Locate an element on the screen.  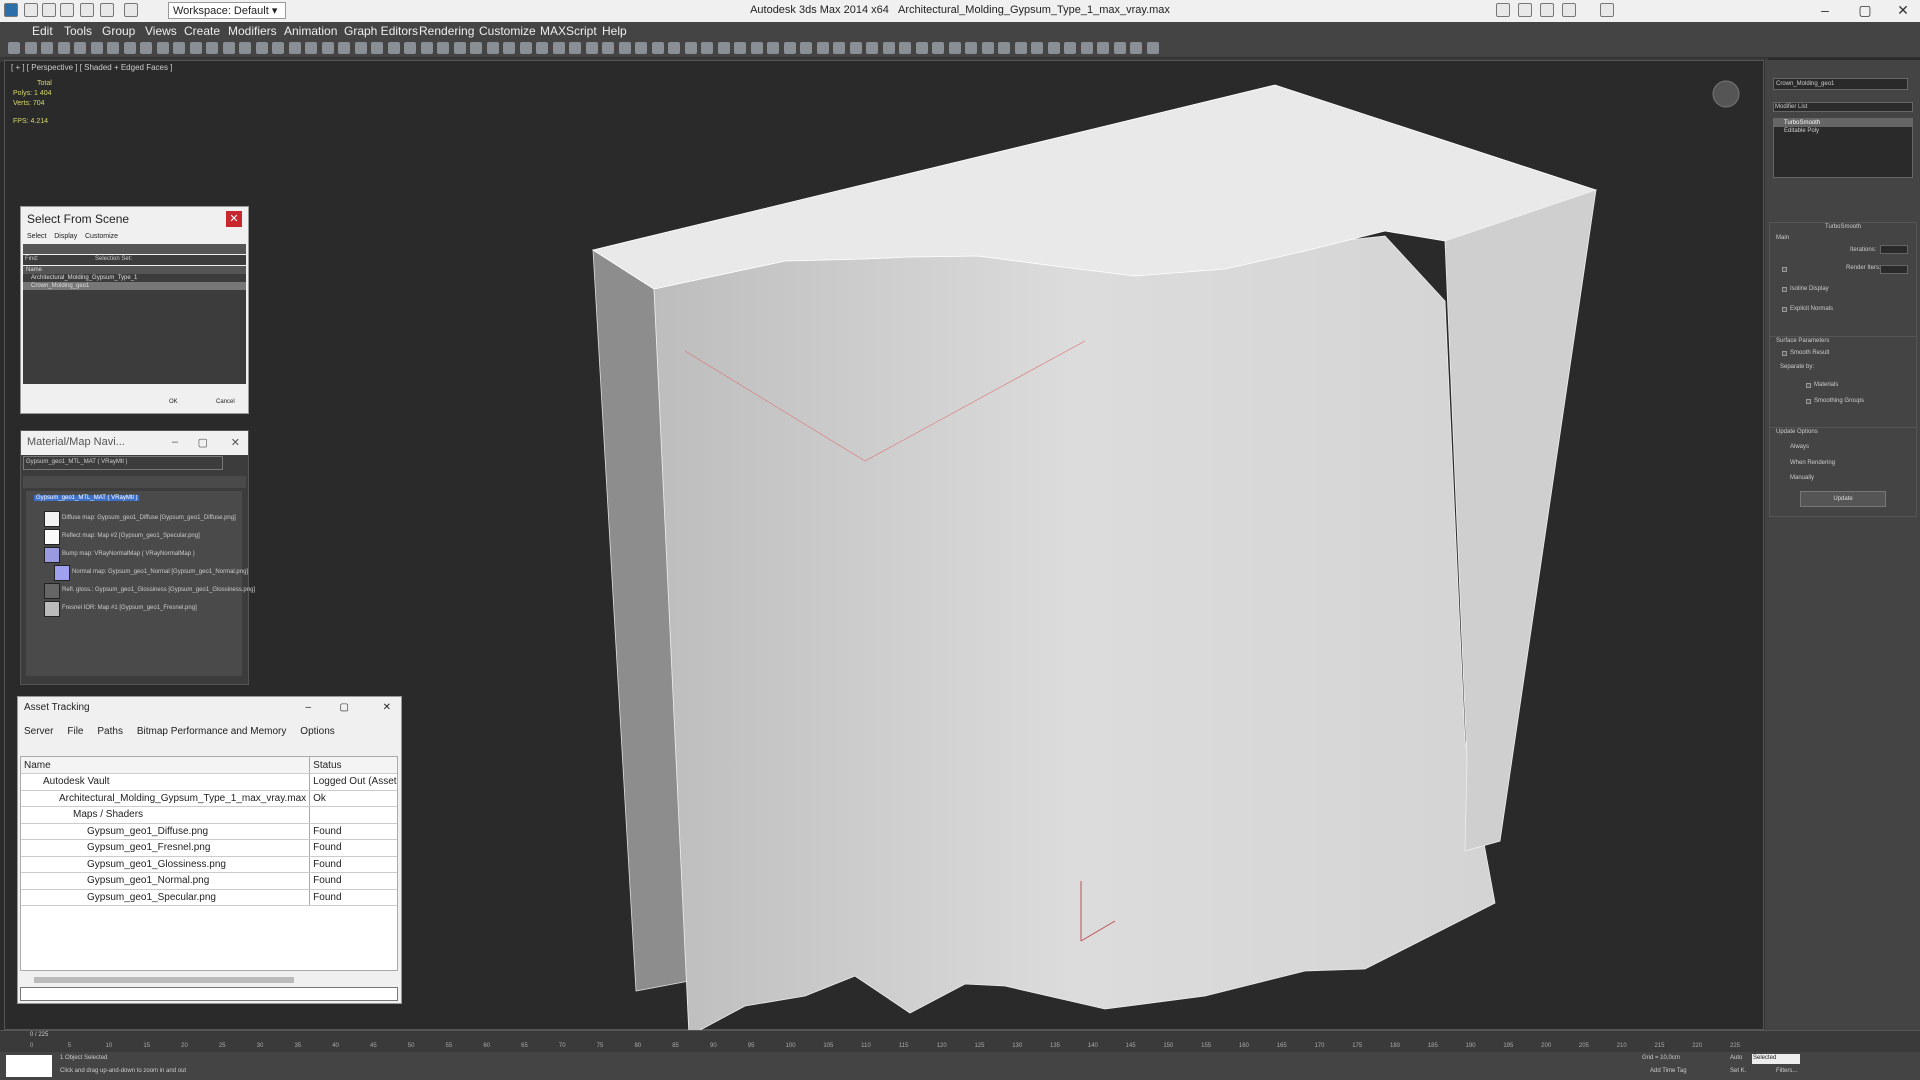
tools-icon is located at coordinates (1525, 10).